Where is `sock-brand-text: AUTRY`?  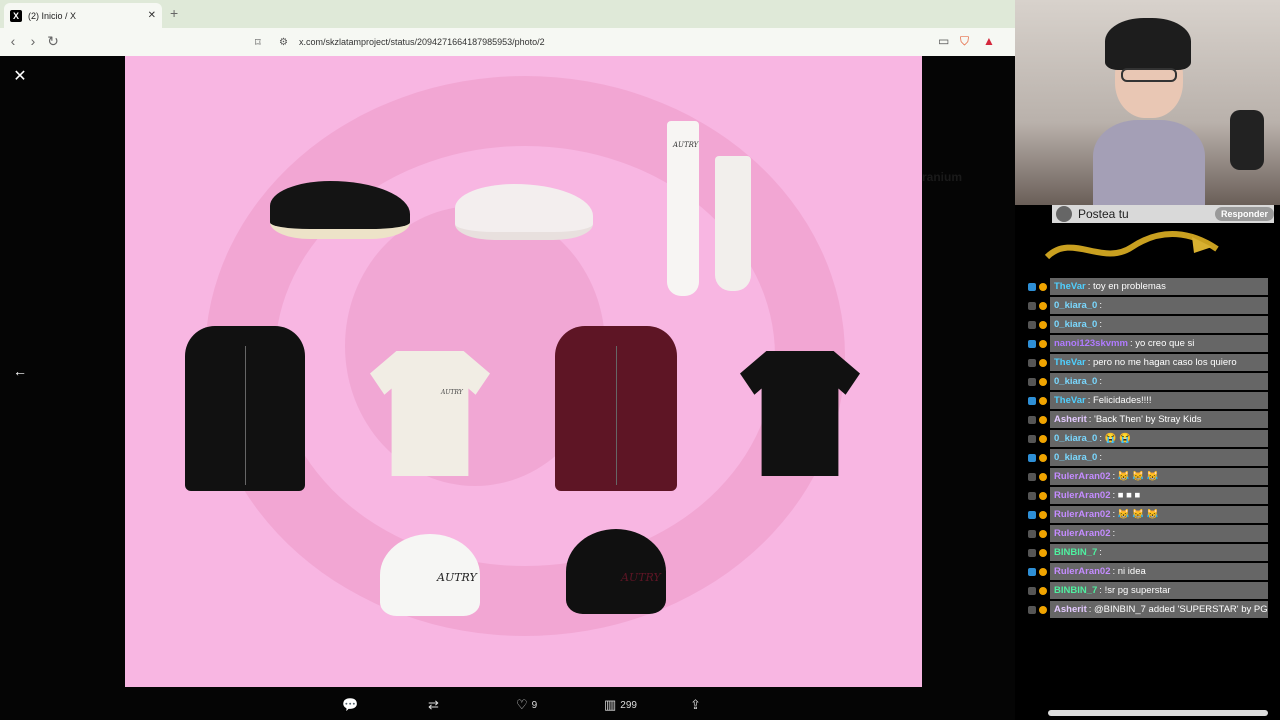 sock-brand-text: AUTRY is located at coordinates (686, 145).